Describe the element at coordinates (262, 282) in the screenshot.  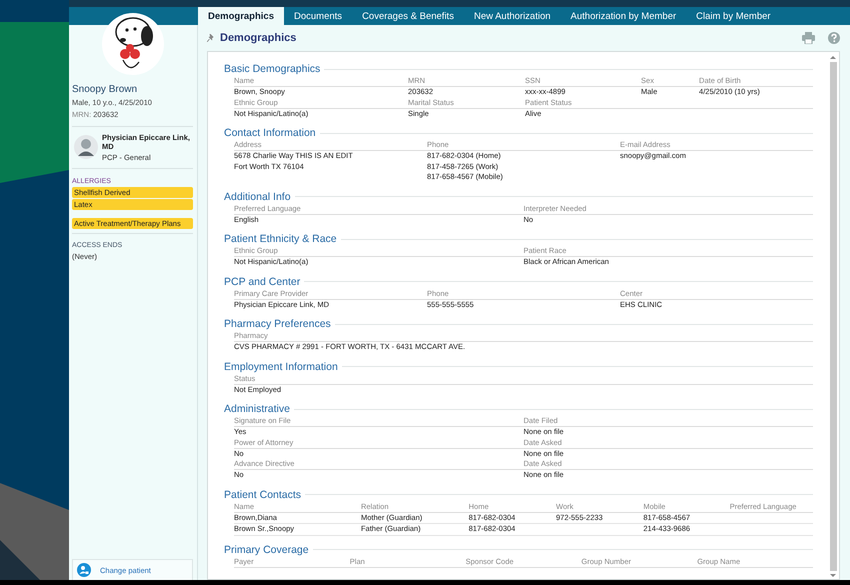
I see `section-heading: PCP and Center` at that location.